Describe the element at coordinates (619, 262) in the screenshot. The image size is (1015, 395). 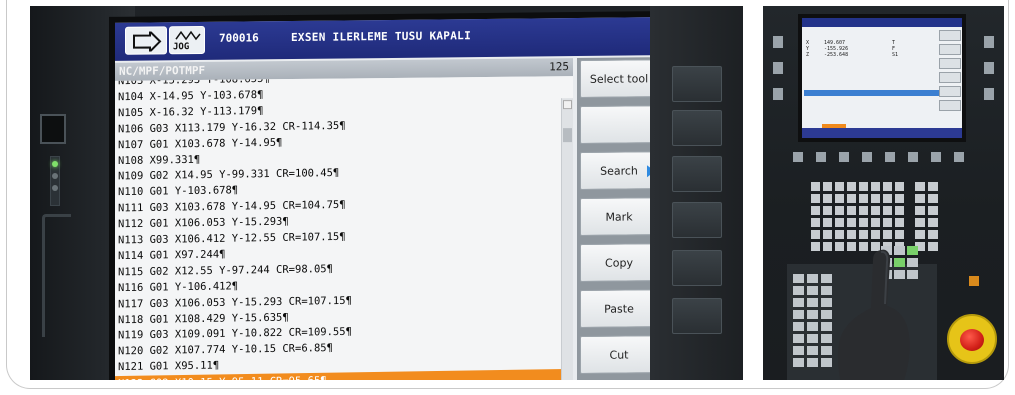
I see `softkey-copy: Copy` at that location.